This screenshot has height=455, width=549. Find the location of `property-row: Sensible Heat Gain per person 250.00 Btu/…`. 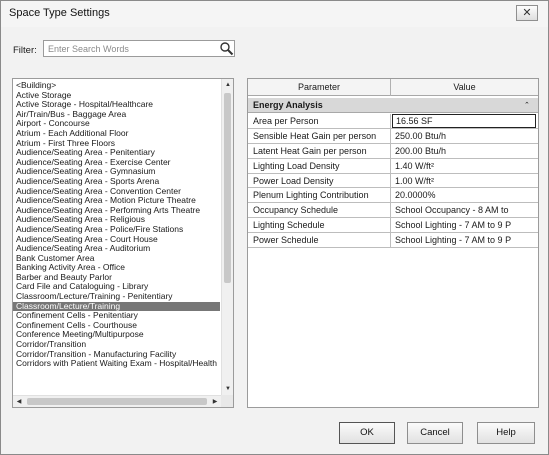

property-row: Sensible Heat Gain per person 250.00 Btu/… is located at coordinates (393, 136).